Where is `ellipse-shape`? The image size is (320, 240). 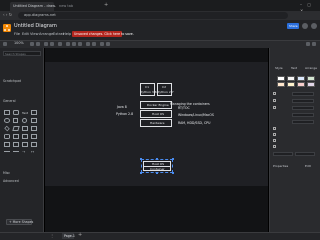 ellipse-shape is located at coordinates (7, 120).